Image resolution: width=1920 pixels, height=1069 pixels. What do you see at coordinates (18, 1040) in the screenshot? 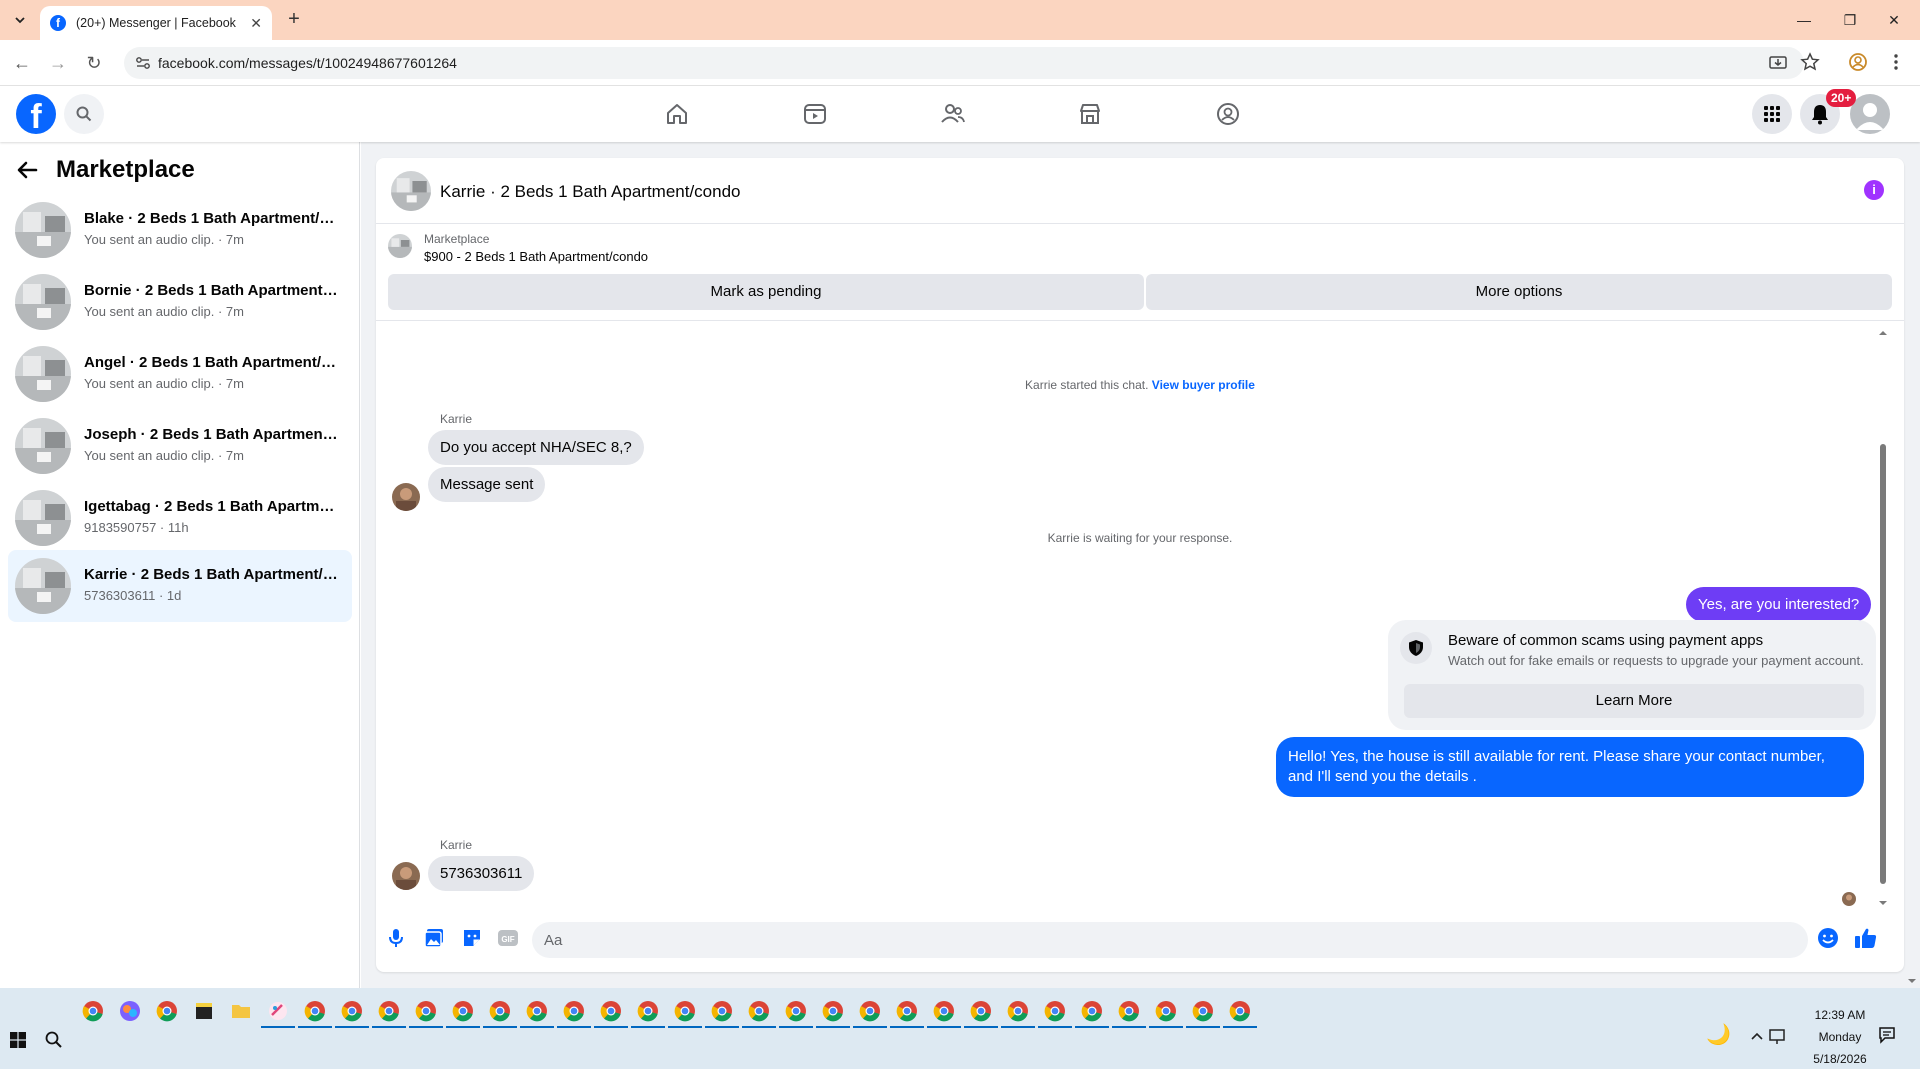
I see `windows-start-icon` at bounding box center [18, 1040].